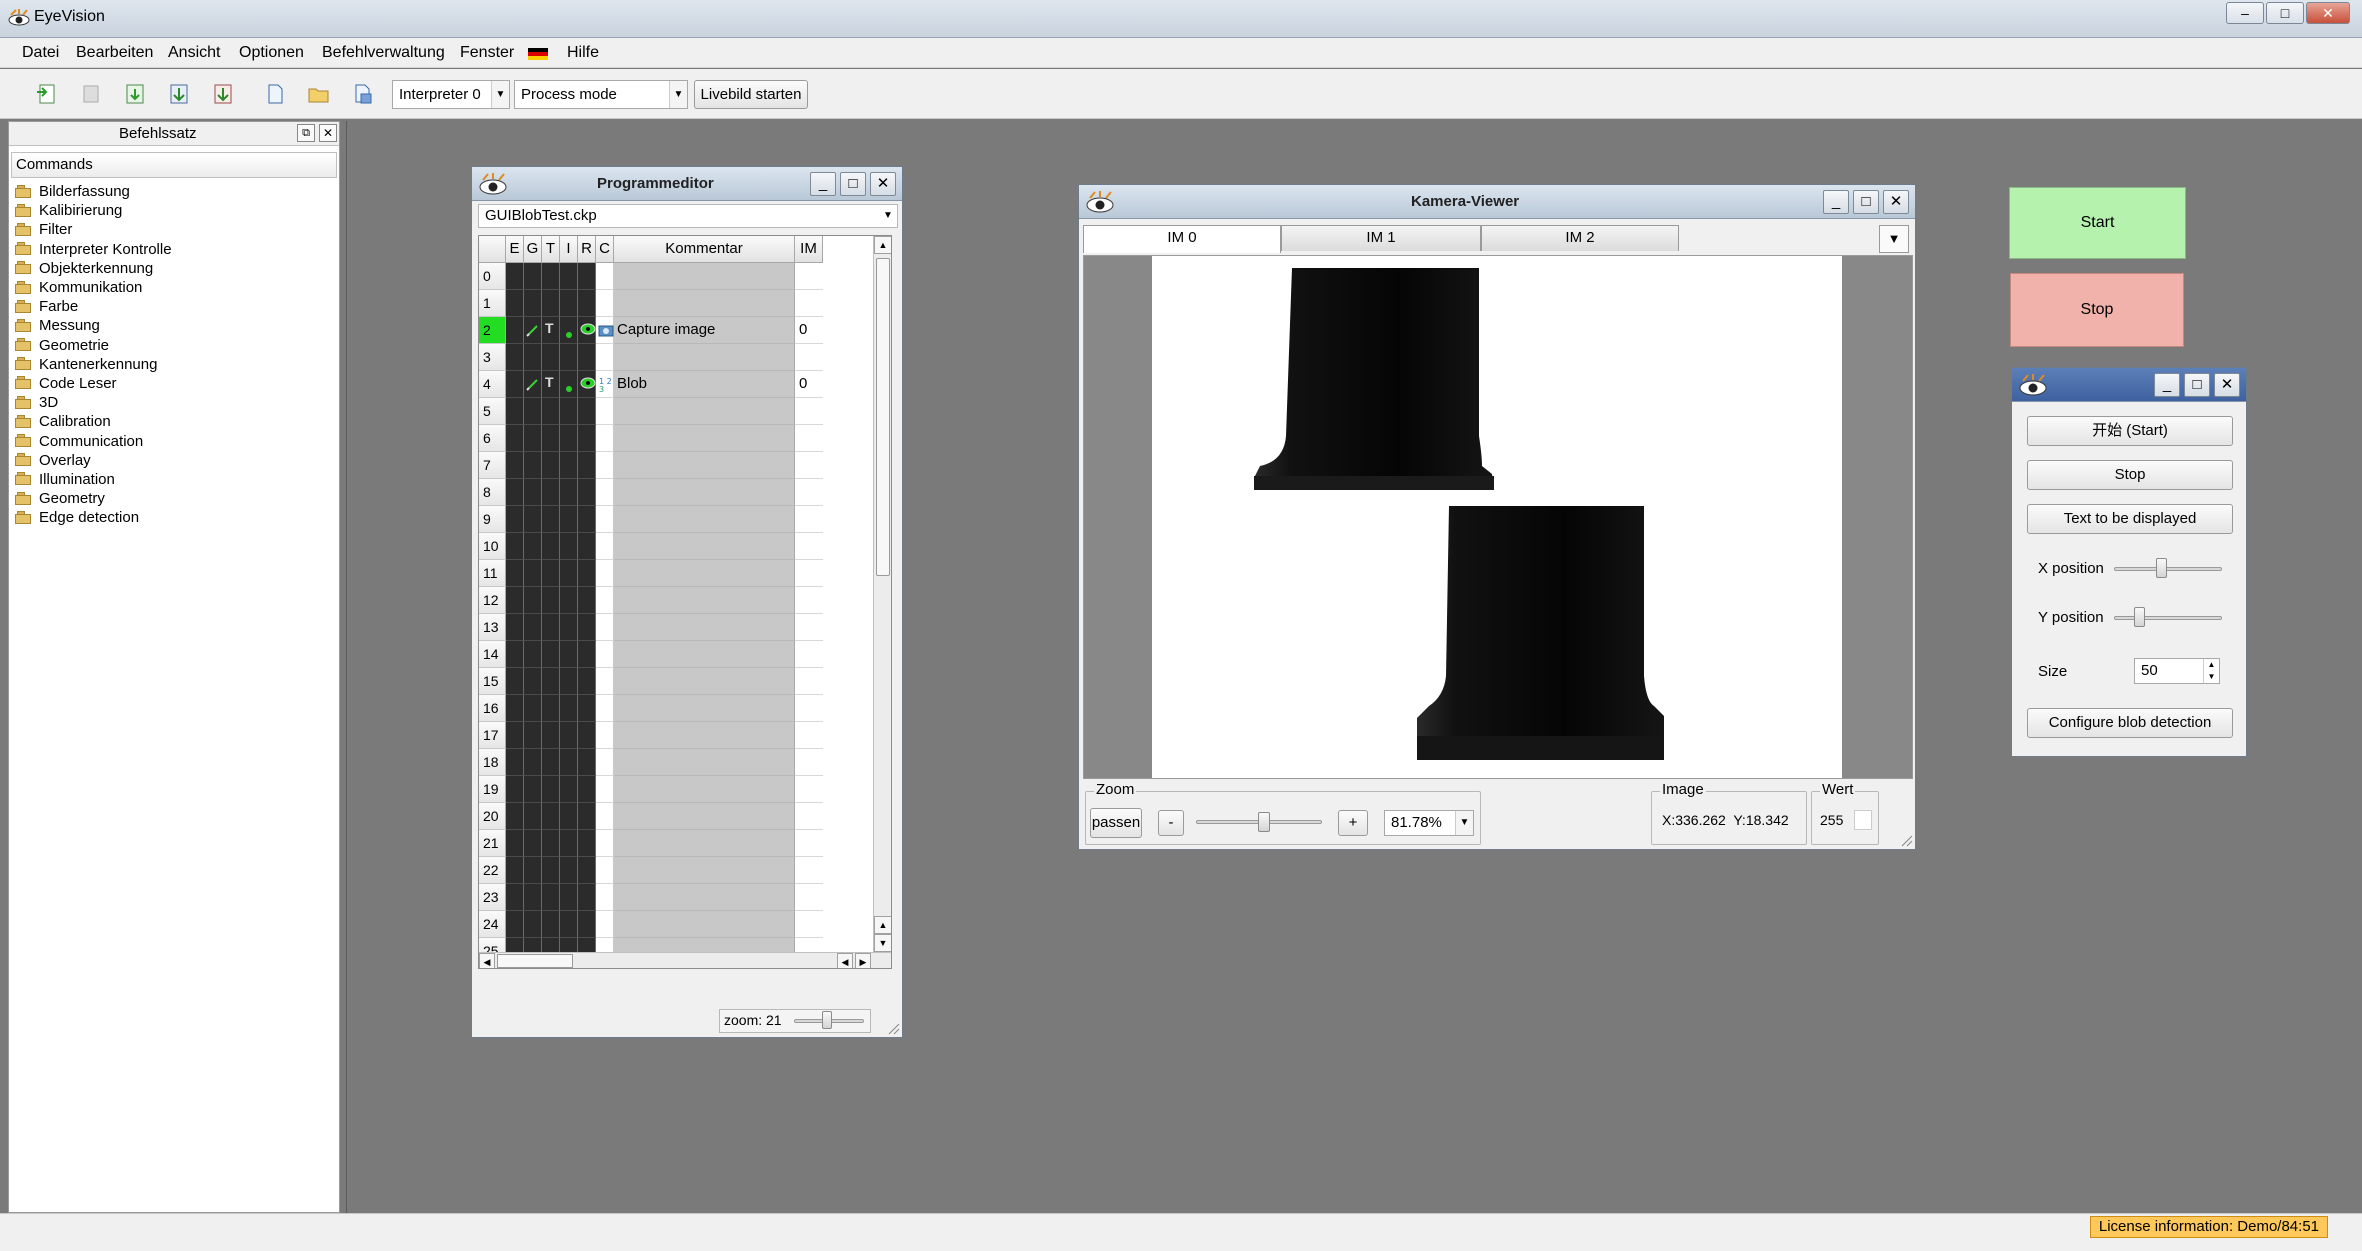 This screenshot has height=1251, width=2362. What do you see at coordinates (2097, 310) in the screenshot?
I see `stop-button: Stop` at bounding box center [2097, 310].